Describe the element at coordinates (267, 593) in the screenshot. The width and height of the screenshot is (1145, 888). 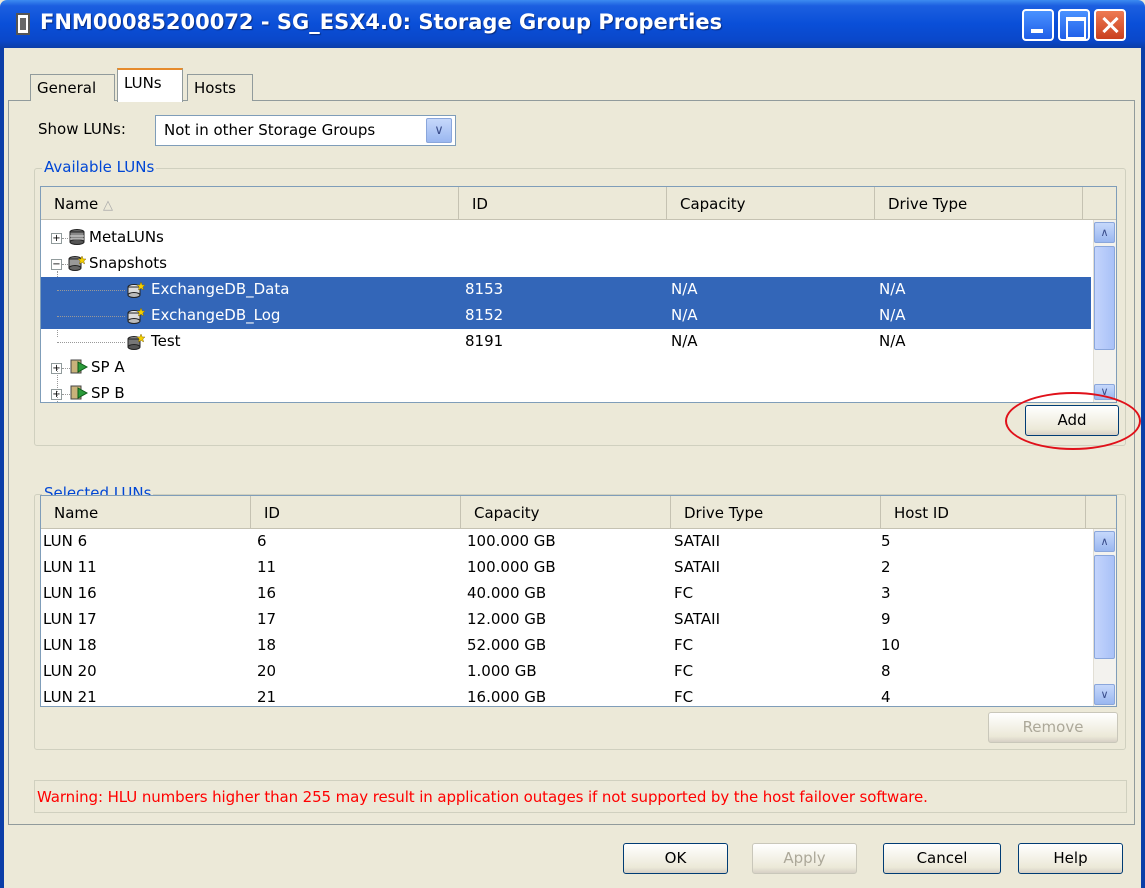
I see `cell-id: 16` at that location.